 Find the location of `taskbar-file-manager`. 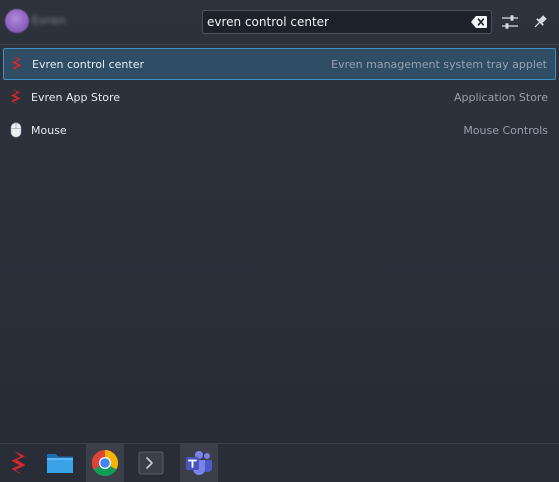

taskbar-file-manager is located at coordinates (60, 463).